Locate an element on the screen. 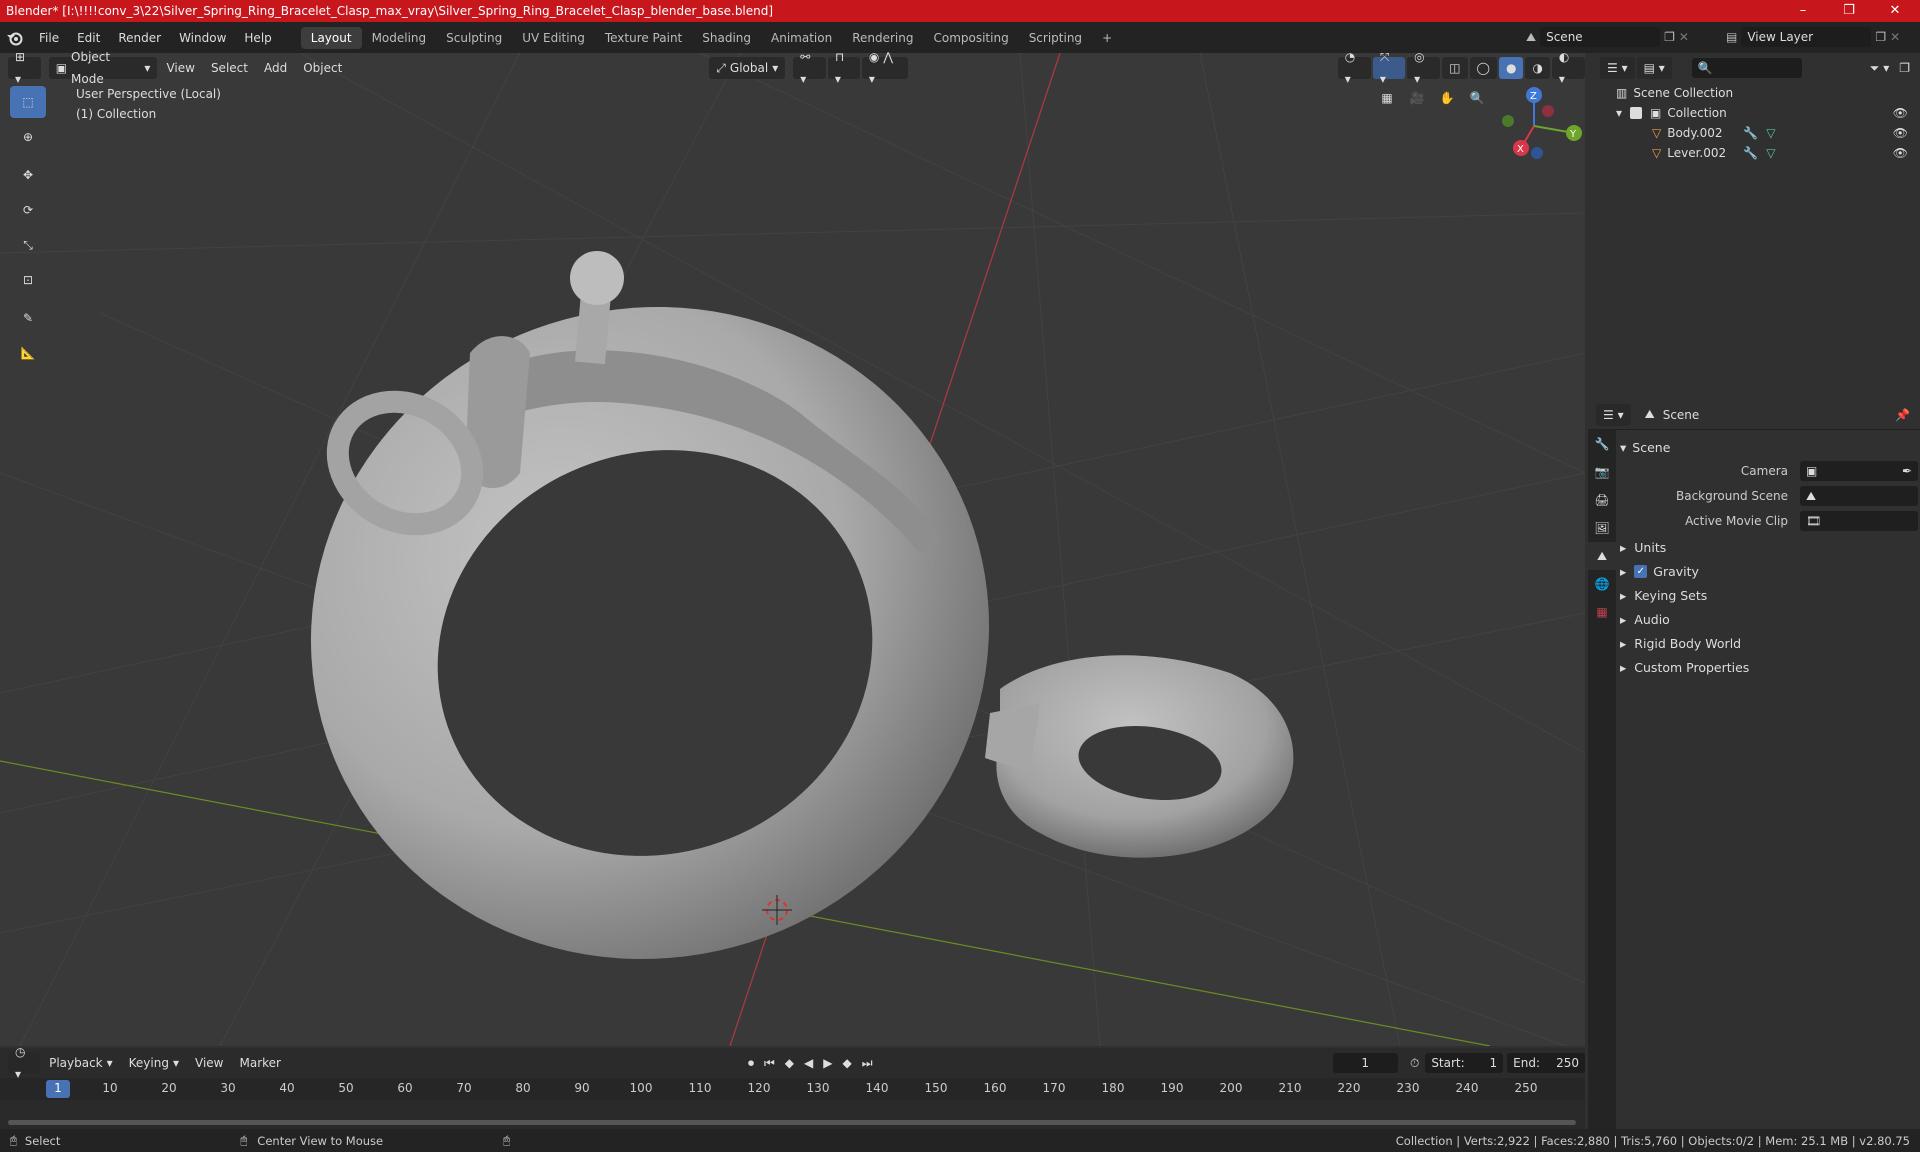 This screenshot has width=1920, height=1152. gravity-section: ▸ ✓ Gravity is located at coordinates (1769, 571).